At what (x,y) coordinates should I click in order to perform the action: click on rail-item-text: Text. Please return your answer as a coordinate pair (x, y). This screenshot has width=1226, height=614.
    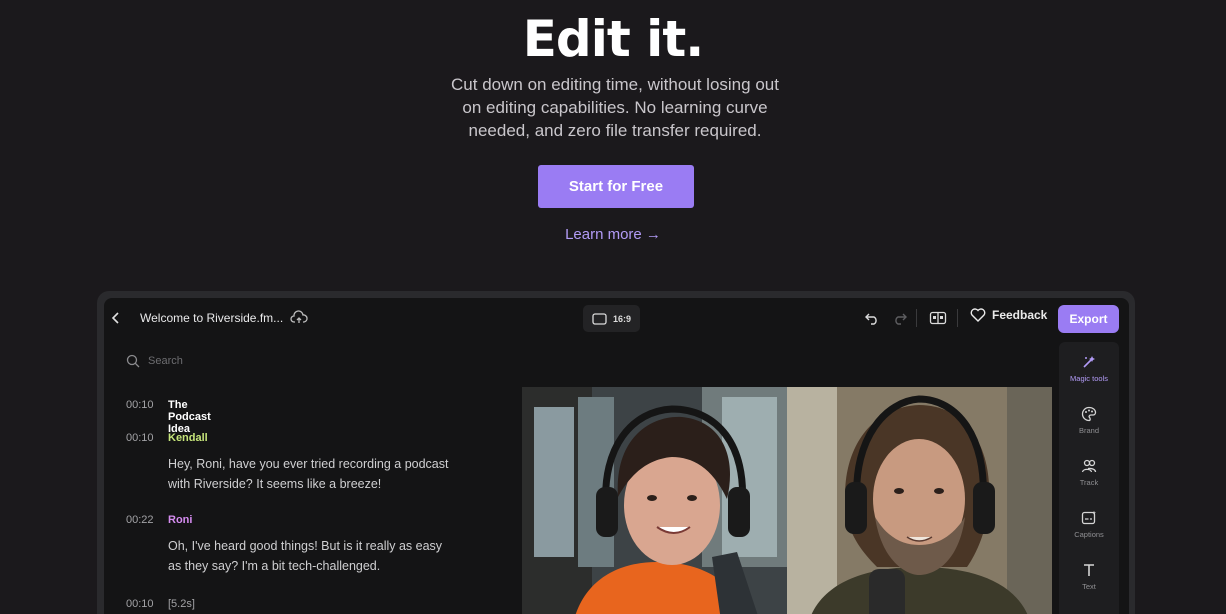
    Looking at the image, I should click on (1089, 576).